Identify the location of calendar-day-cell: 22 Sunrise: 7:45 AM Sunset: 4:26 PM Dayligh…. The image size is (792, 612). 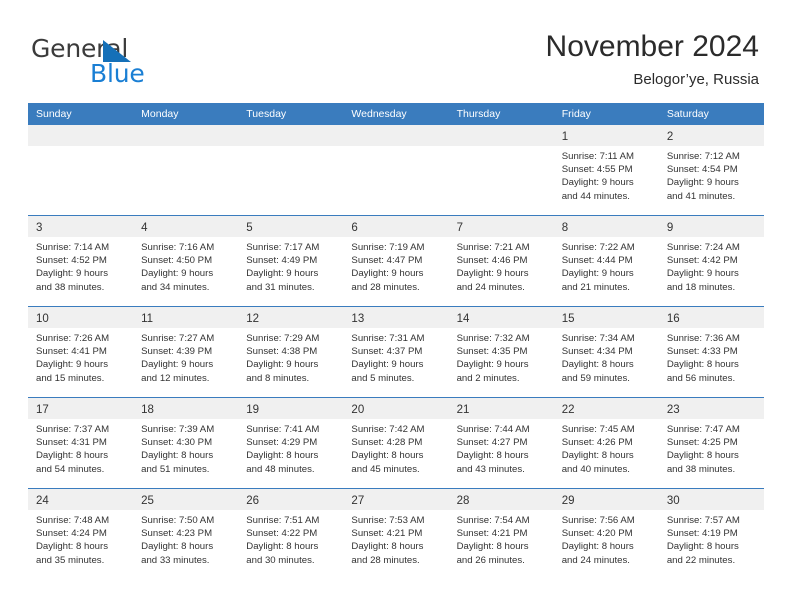
(606, 443).